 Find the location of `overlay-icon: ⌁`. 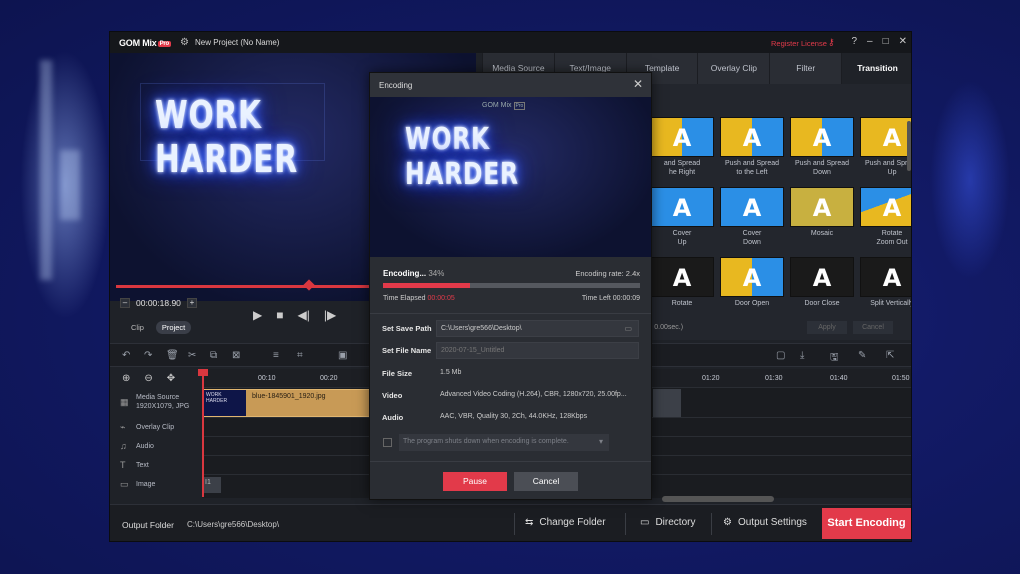

overlay-icon: ⌁ is located at coordinates (123, 427).